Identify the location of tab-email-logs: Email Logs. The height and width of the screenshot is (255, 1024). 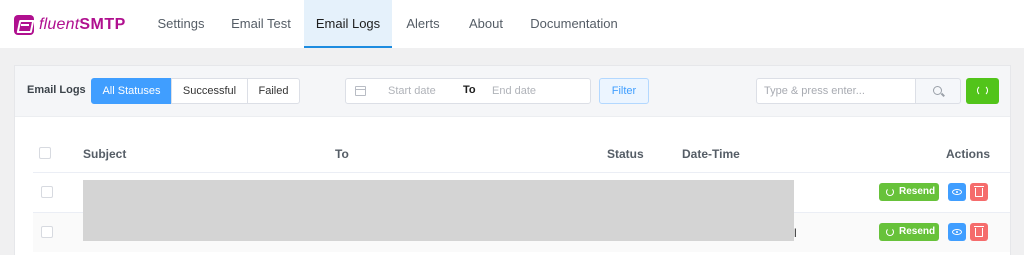
(348, 24).